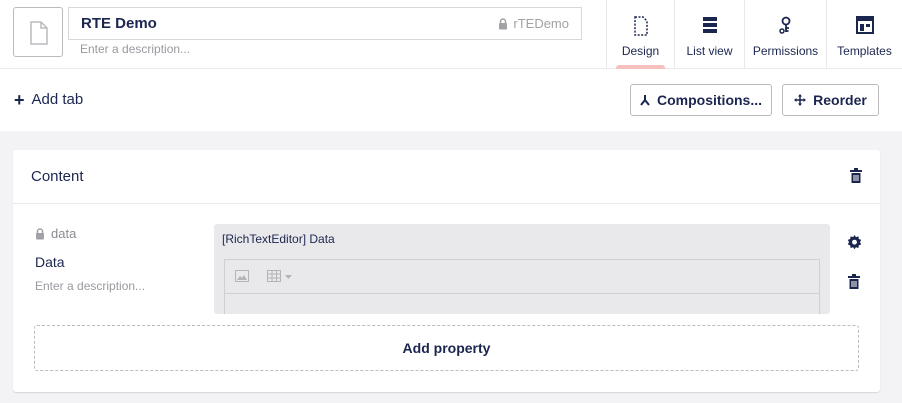  I want to click on property-alias: data, so click(55, 233).